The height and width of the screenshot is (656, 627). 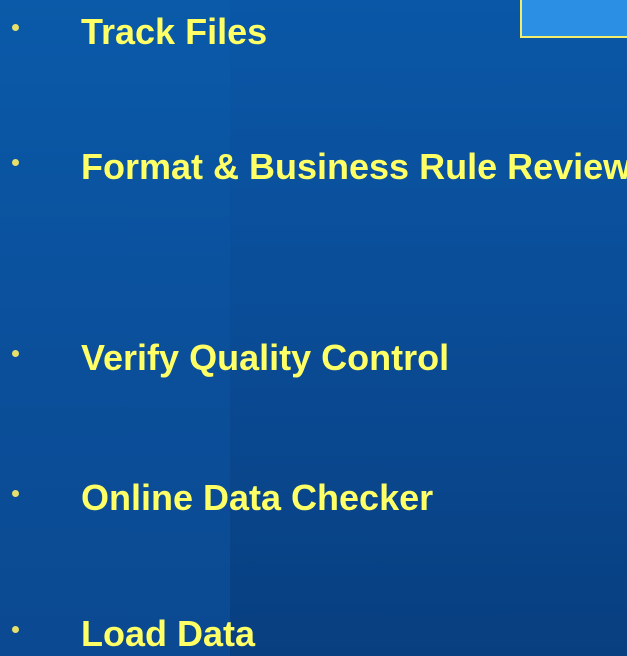 I want to click on bullet-text: Online Data Checker, so click(x=257, y=497).